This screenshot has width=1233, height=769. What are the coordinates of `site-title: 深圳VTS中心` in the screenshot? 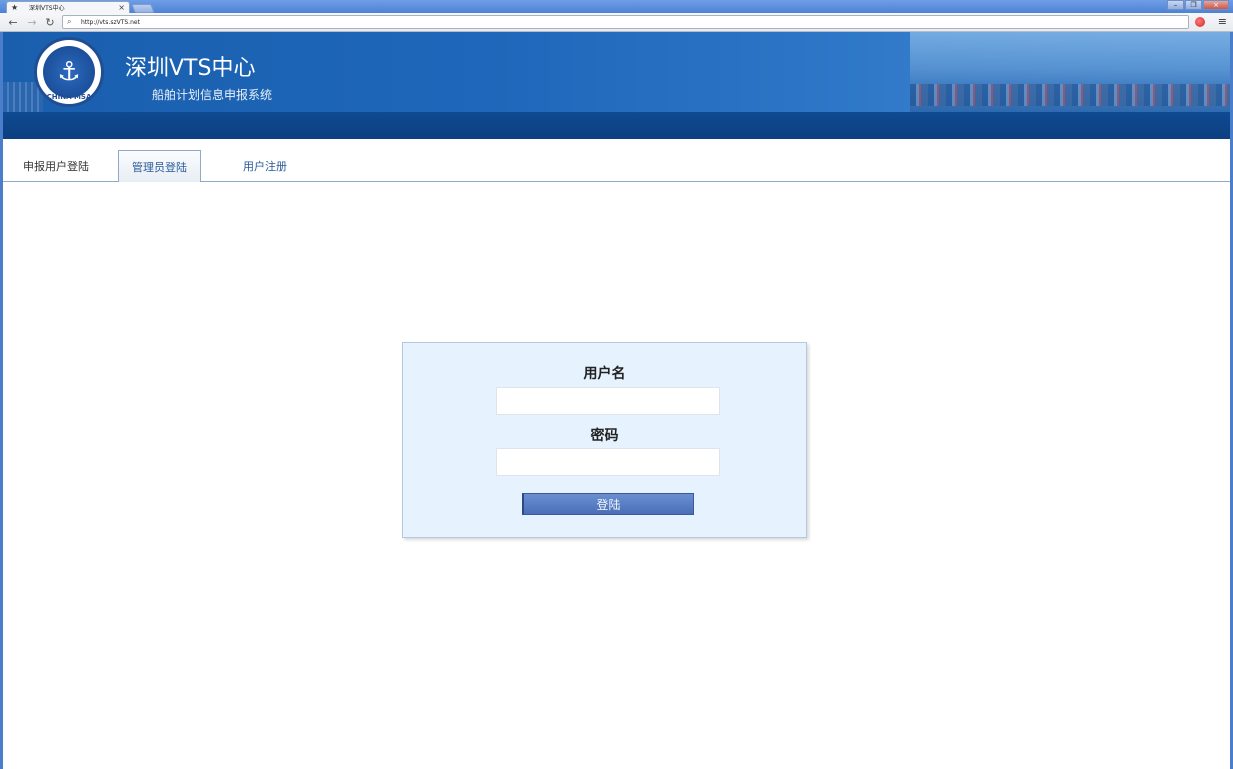 It's located at (190, 68).